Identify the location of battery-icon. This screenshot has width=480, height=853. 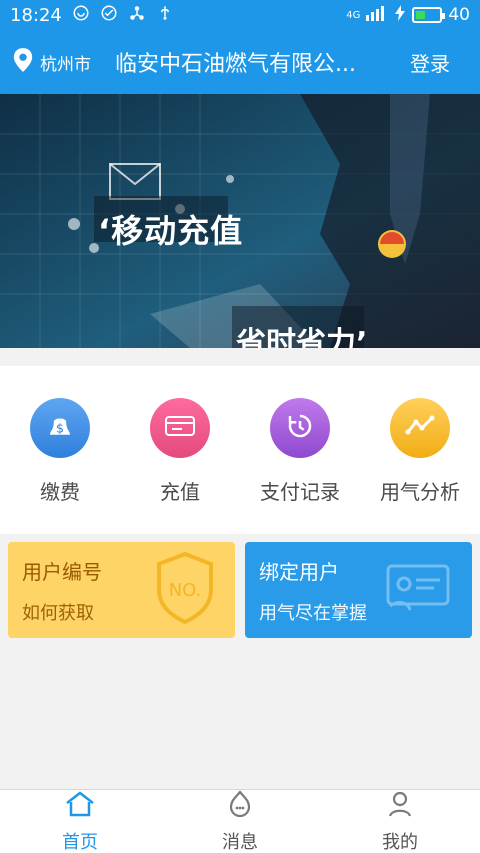
(429, 15).